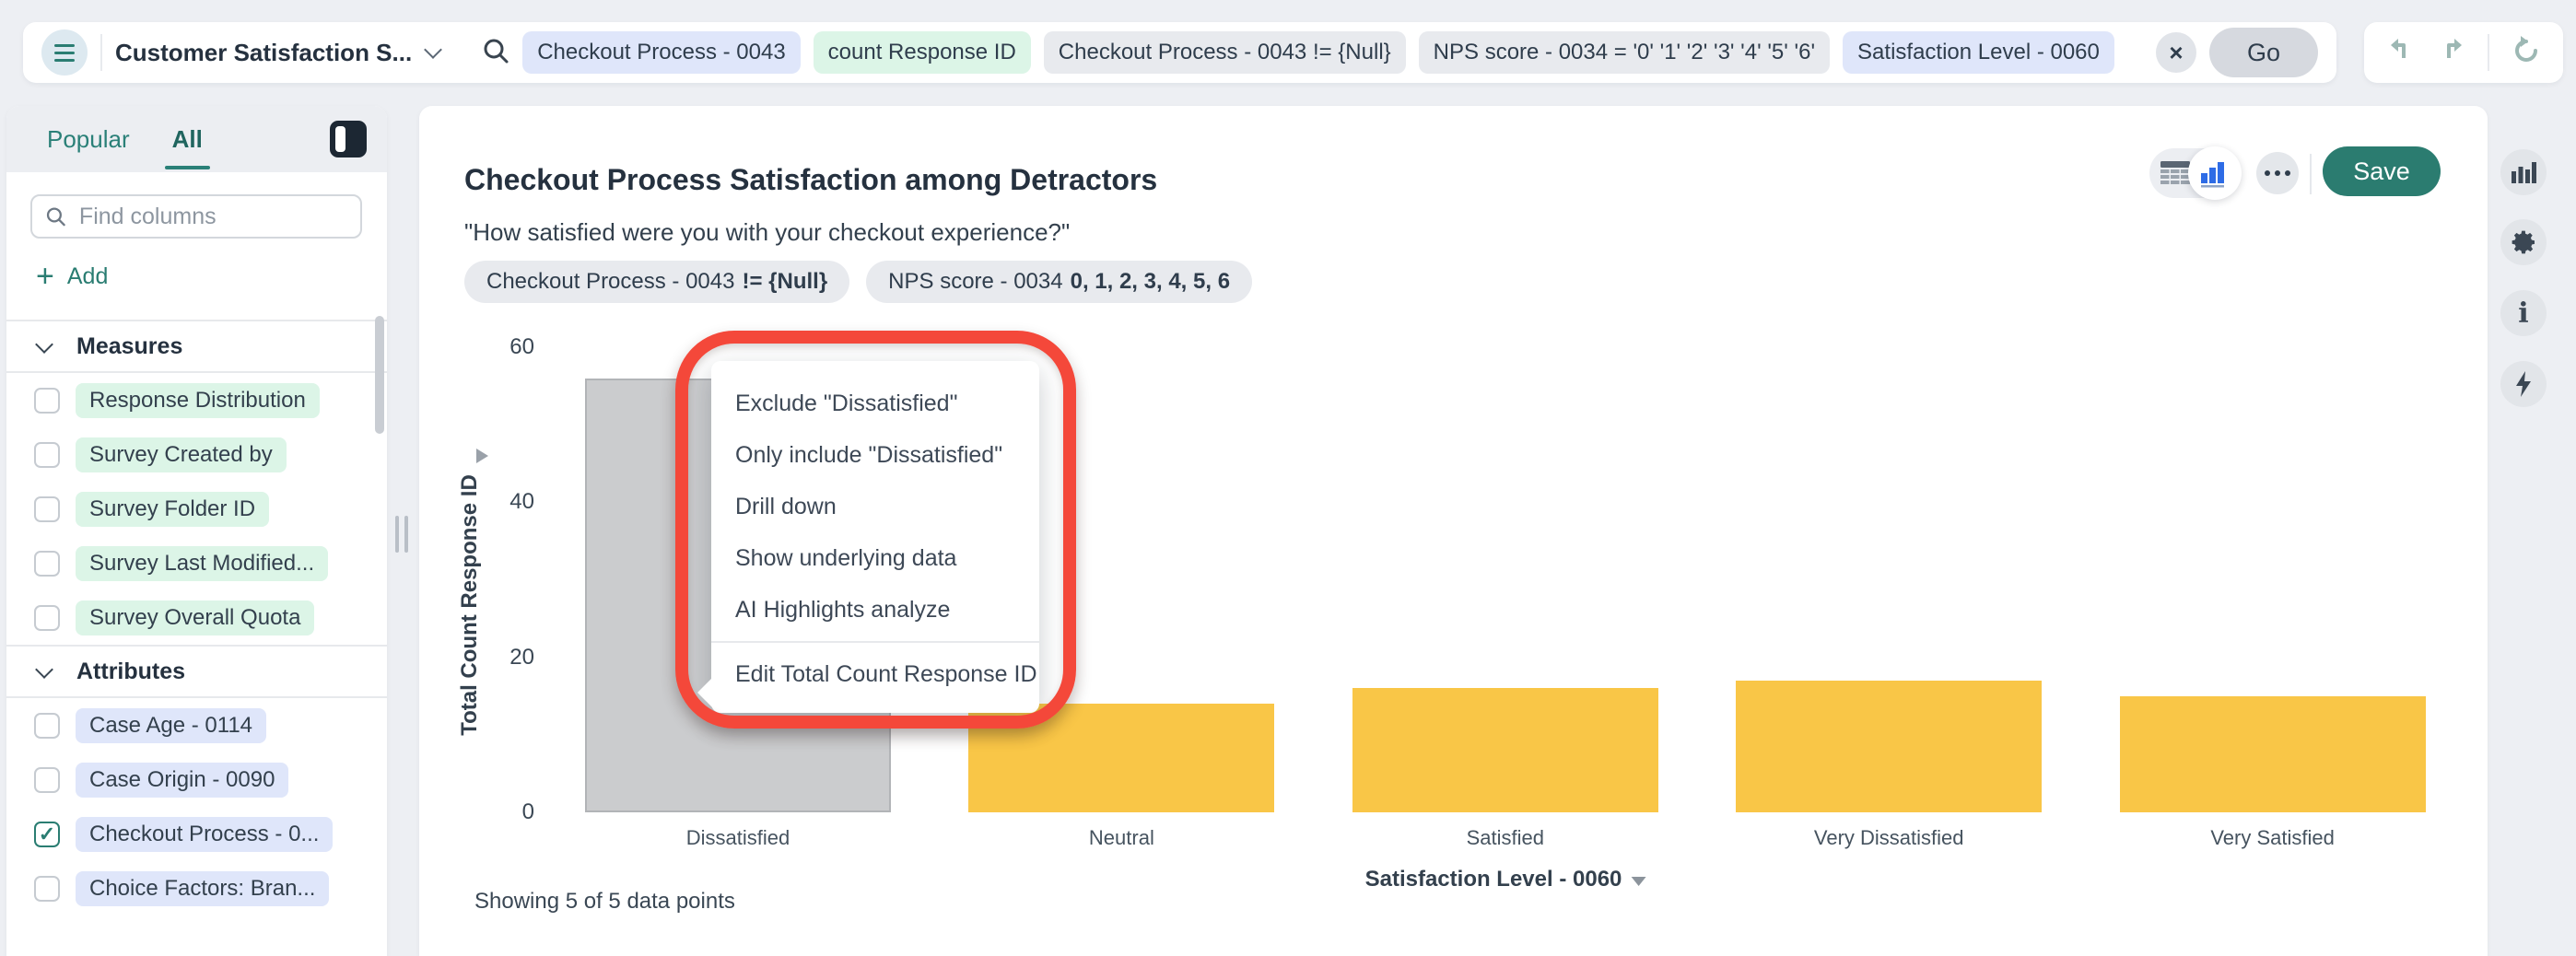 This screenshot has width=2576, height=956. I want to click on tab-all: All, so click(187, 147).